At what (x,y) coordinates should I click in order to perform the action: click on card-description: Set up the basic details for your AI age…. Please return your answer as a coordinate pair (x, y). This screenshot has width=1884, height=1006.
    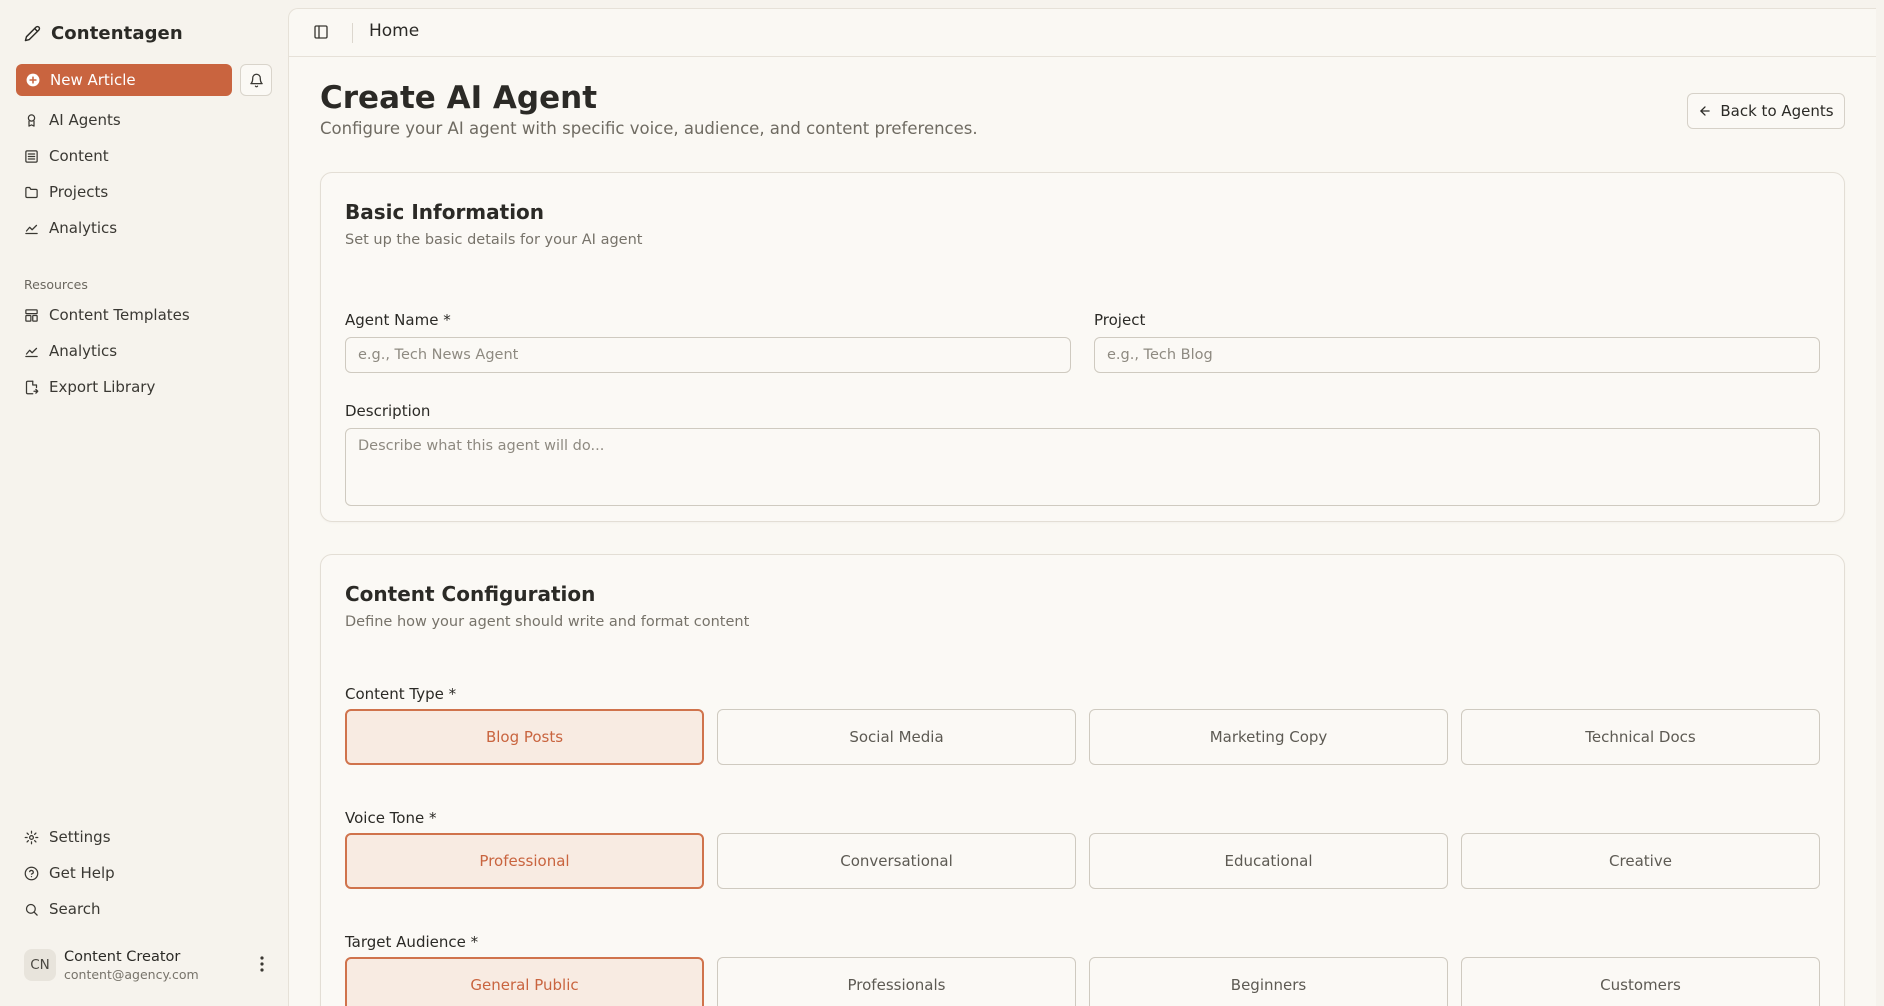
    Looking at the image, I should click on (494, 240).